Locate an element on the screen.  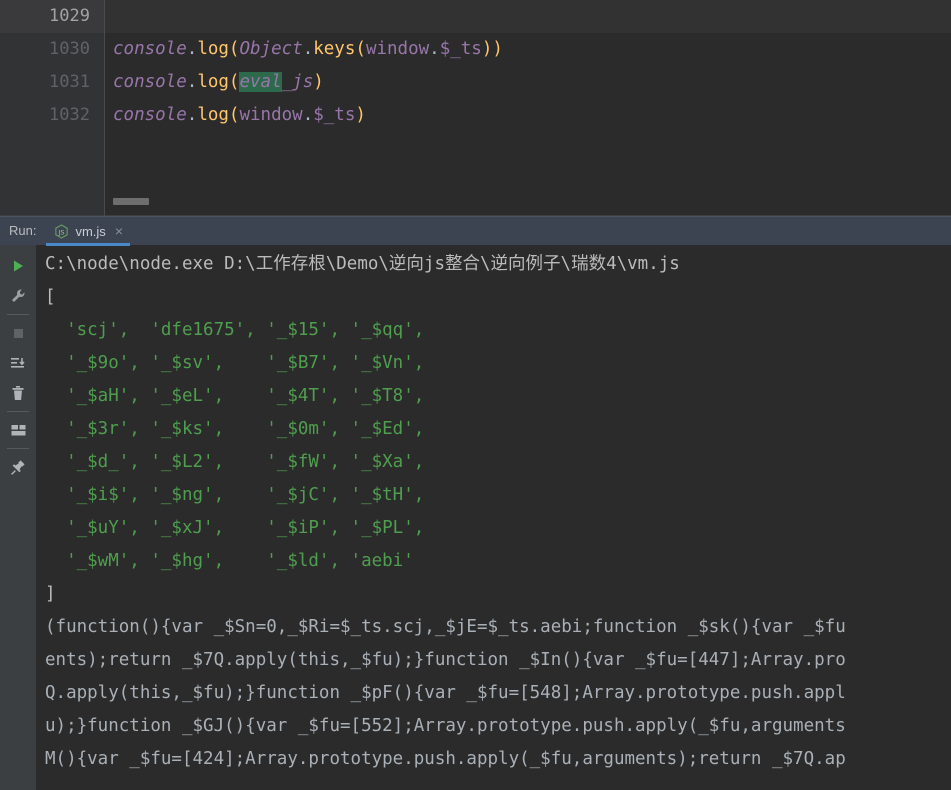
editor-line-1031: 1031 console.log(eval_js) is located at coordinates (475, 82).